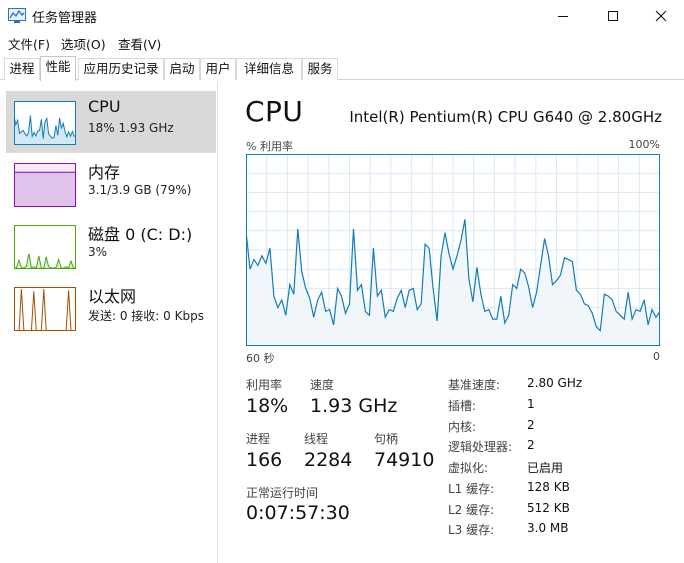  What do you see at coordinates (656, 356) in the screenshot?
I see `graph-time-end: 0` at bounding box center [656, 356].